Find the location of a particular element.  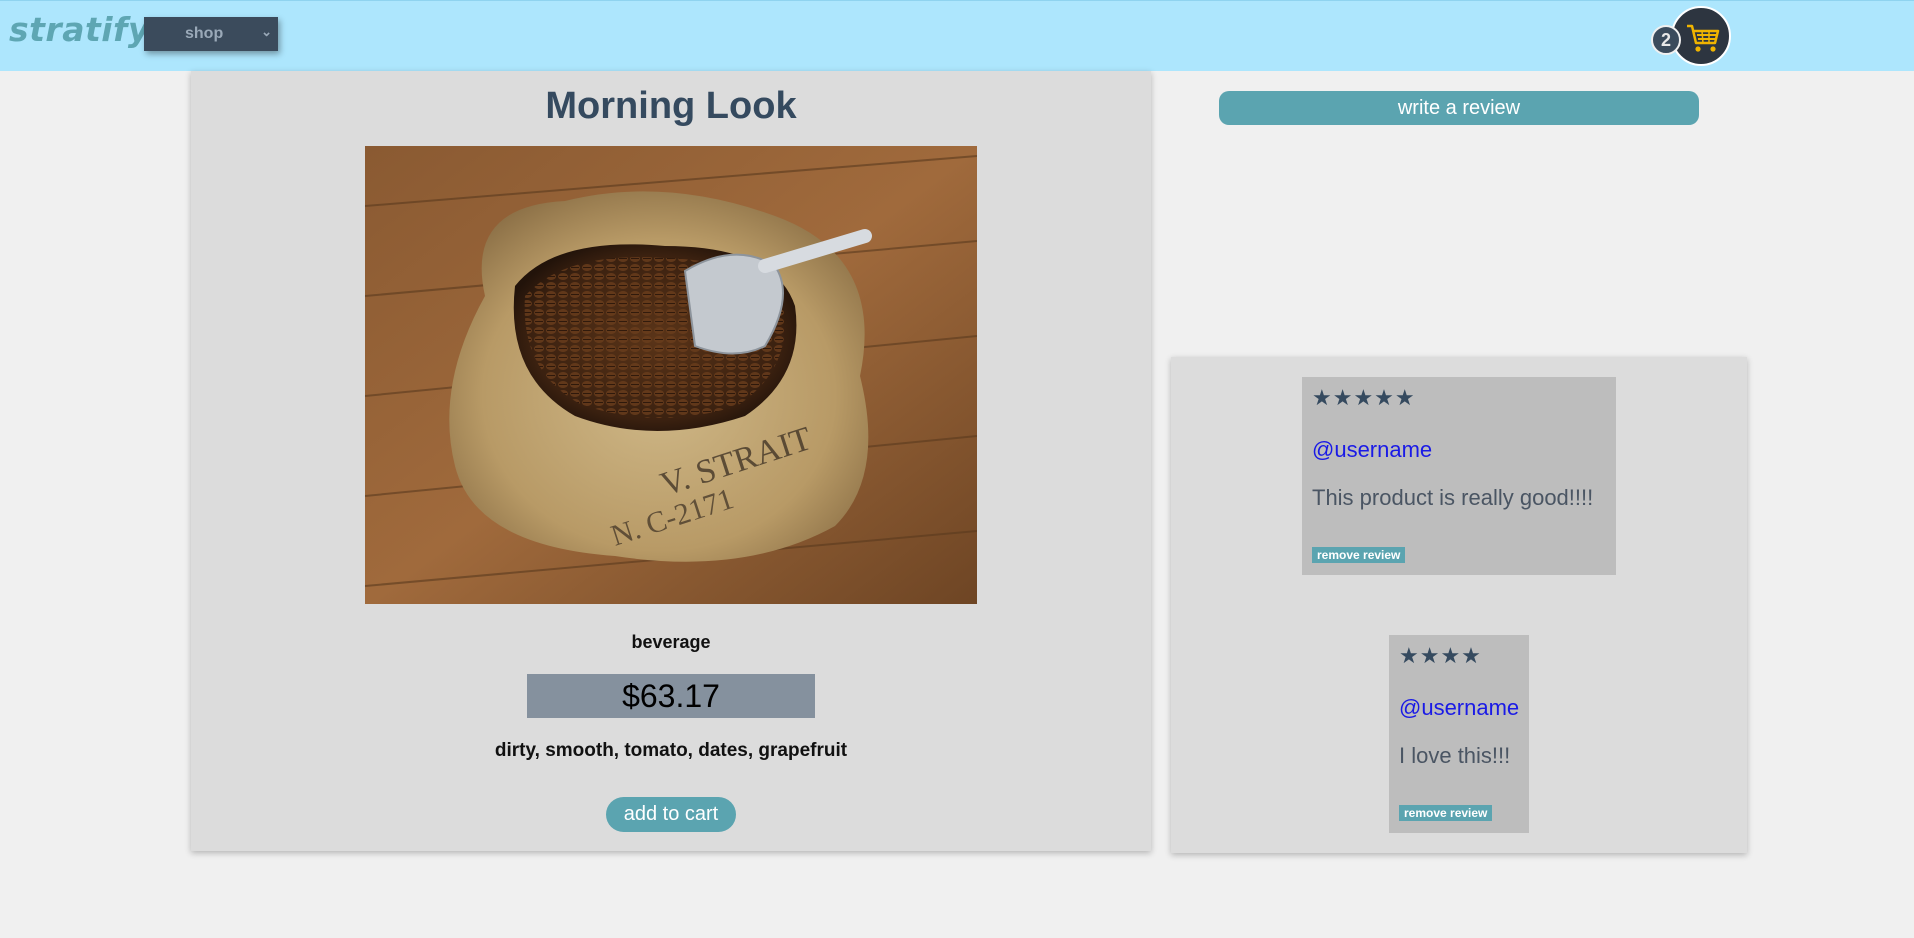

shop-dropdown-label: shop is located at coordinates (204, 33).